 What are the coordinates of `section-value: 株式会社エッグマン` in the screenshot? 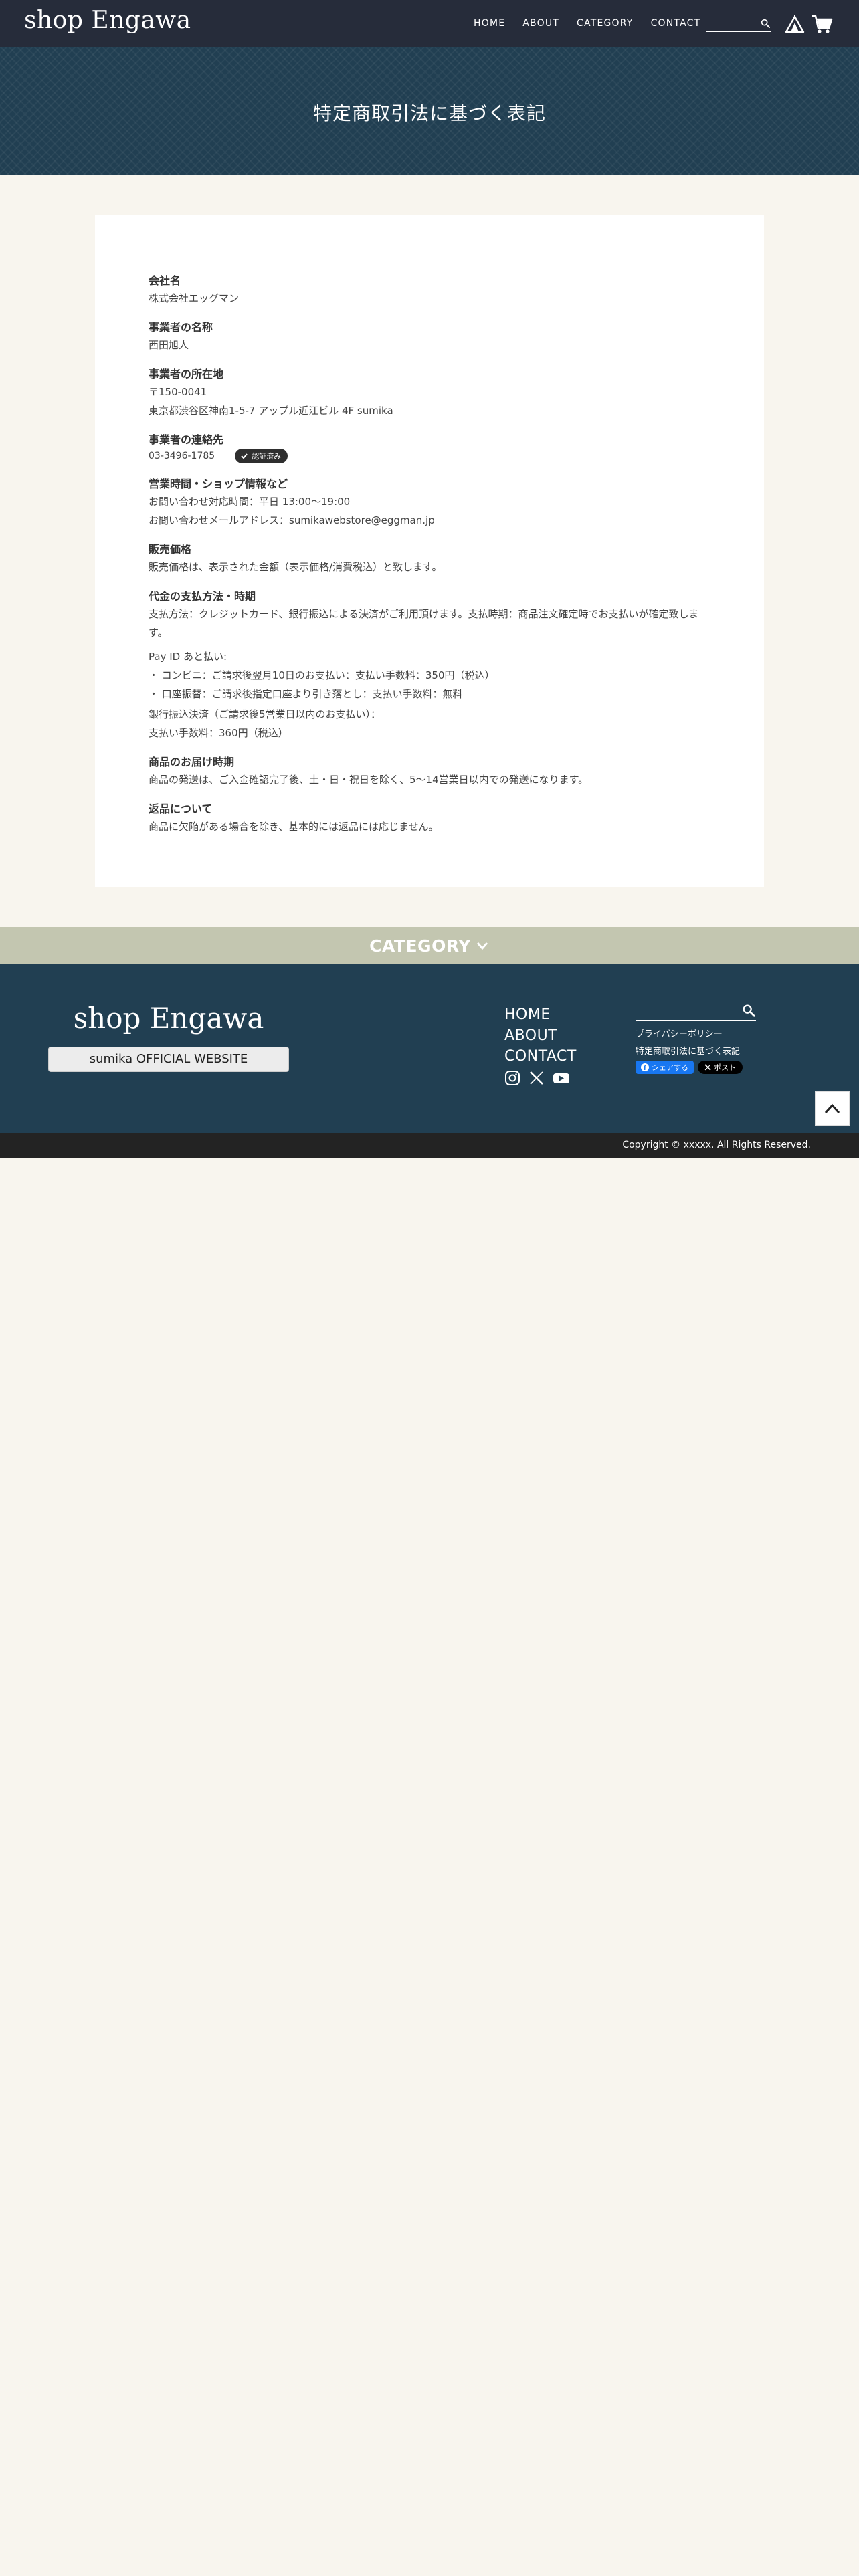 It's located at (194, 298).